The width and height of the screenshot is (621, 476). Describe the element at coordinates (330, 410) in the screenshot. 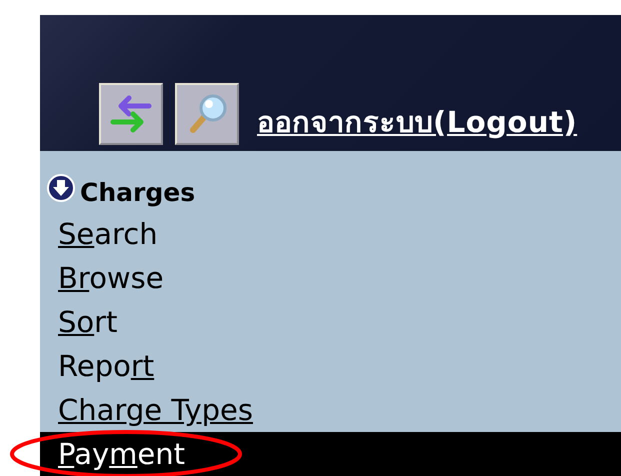

I see `menu-item: Charge Types` at that location.